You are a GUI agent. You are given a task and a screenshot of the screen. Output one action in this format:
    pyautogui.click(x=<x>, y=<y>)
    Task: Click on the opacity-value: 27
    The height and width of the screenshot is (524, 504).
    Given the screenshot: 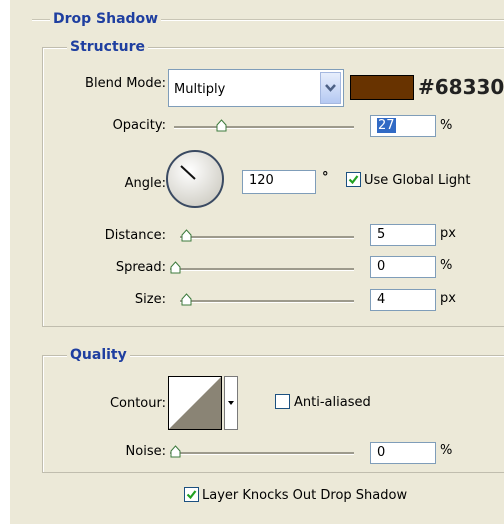 What is the action you would take?
    pyautogui.click(x=386, y=125)
    